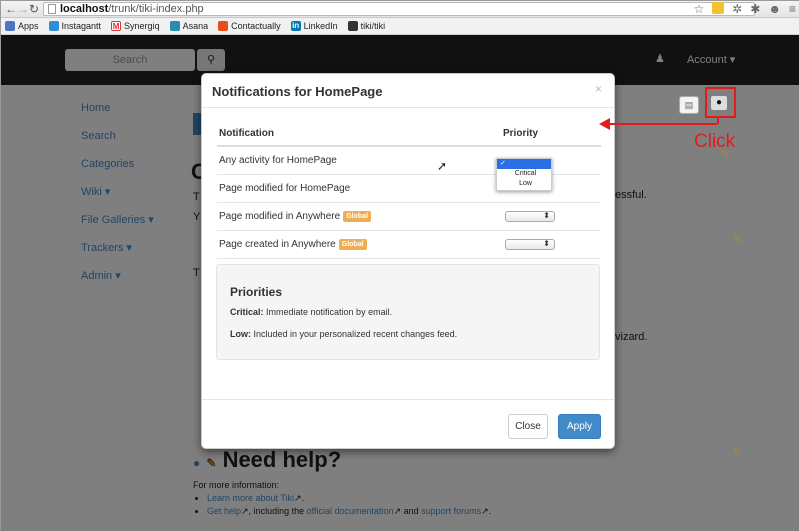  What do you see at coordinates (755, 9) in the screenshot?
I see `settings-icon: ✱` at bounding box center [755, 9].